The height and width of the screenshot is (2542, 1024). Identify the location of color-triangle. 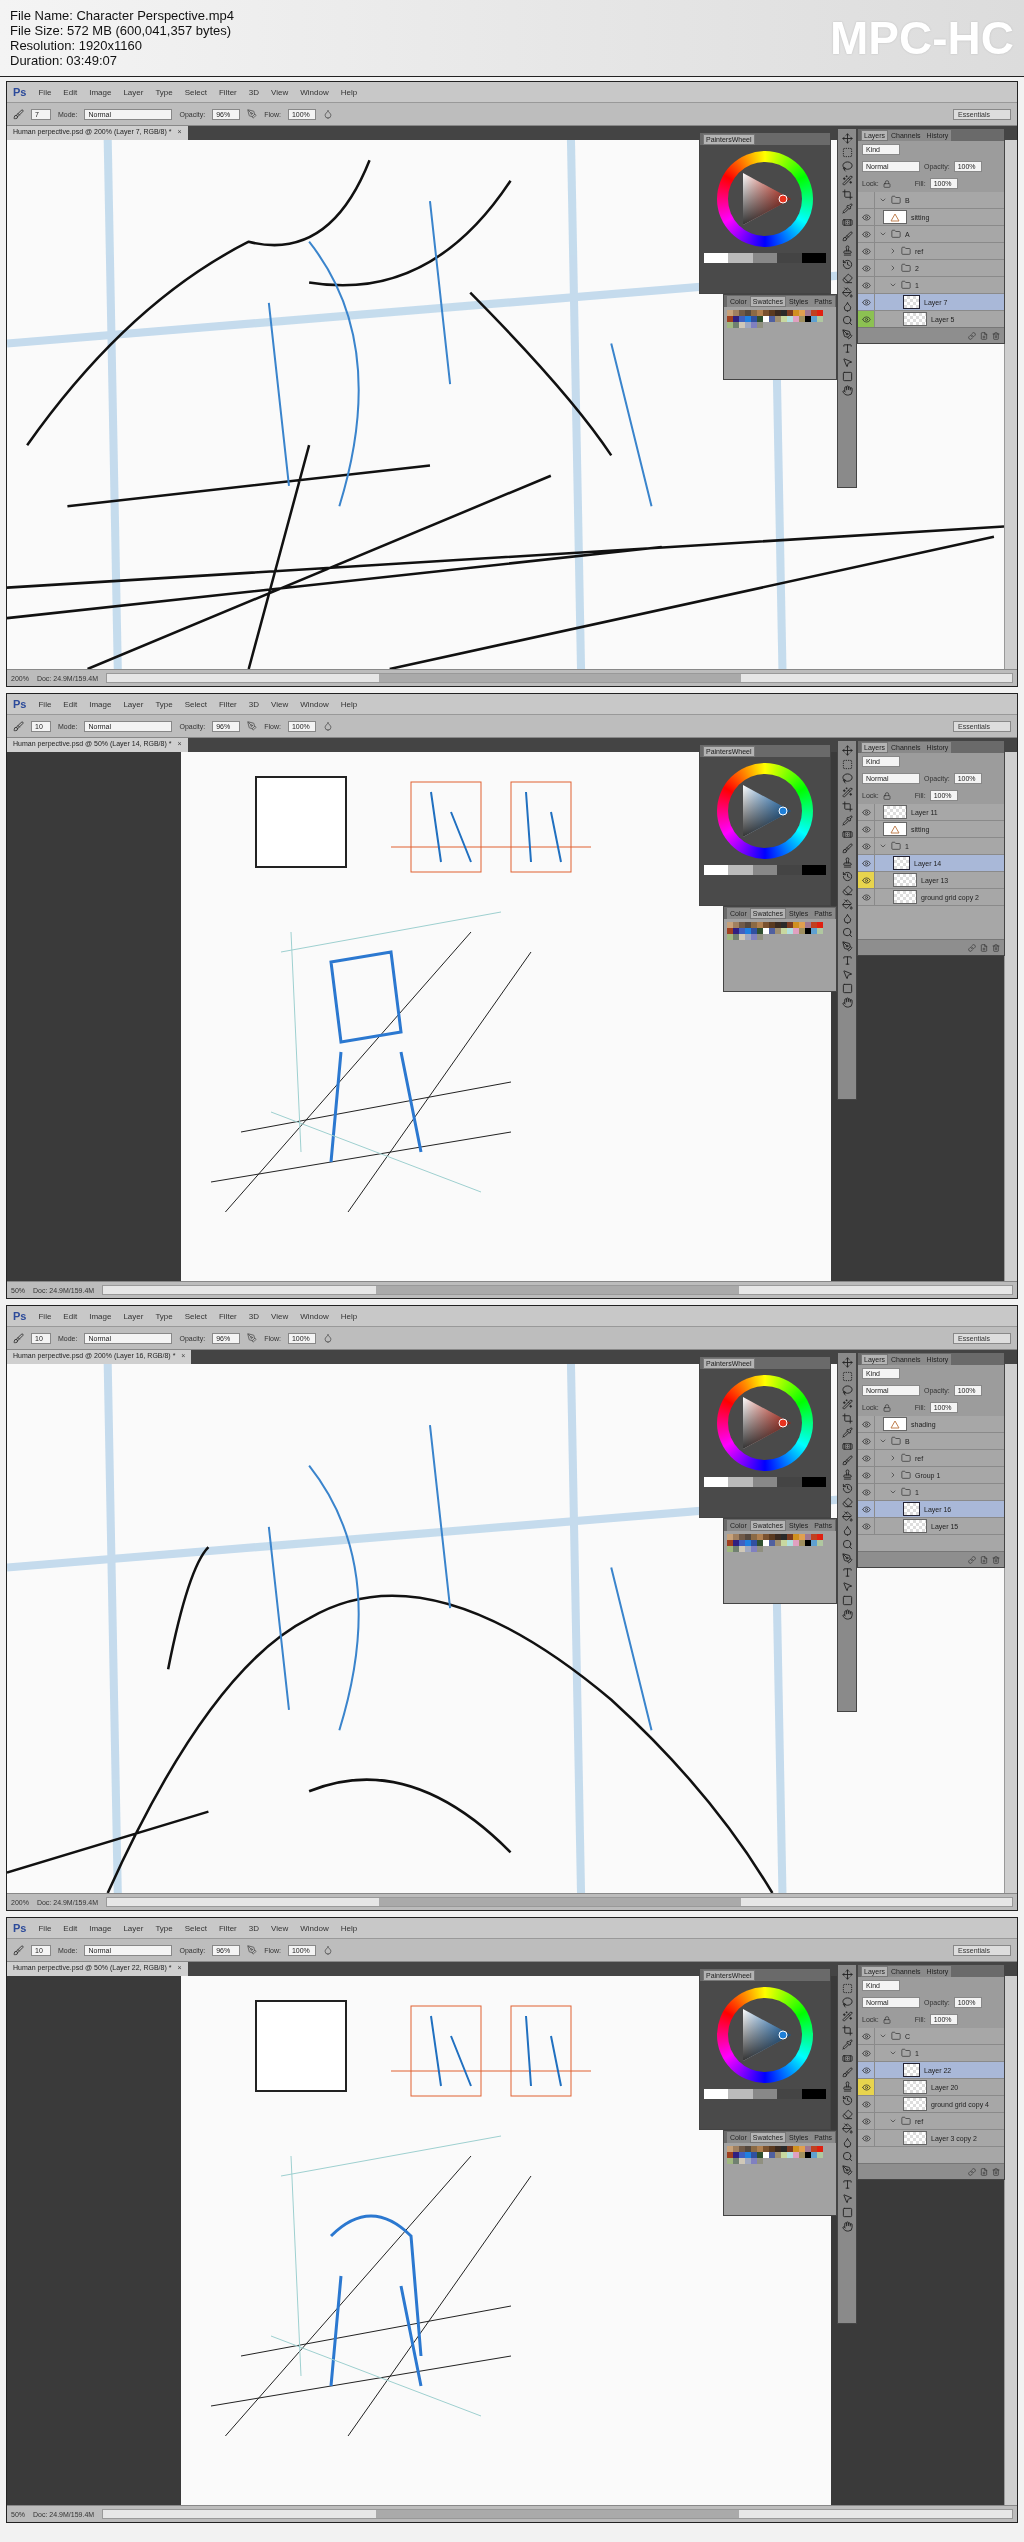
(767, 811).